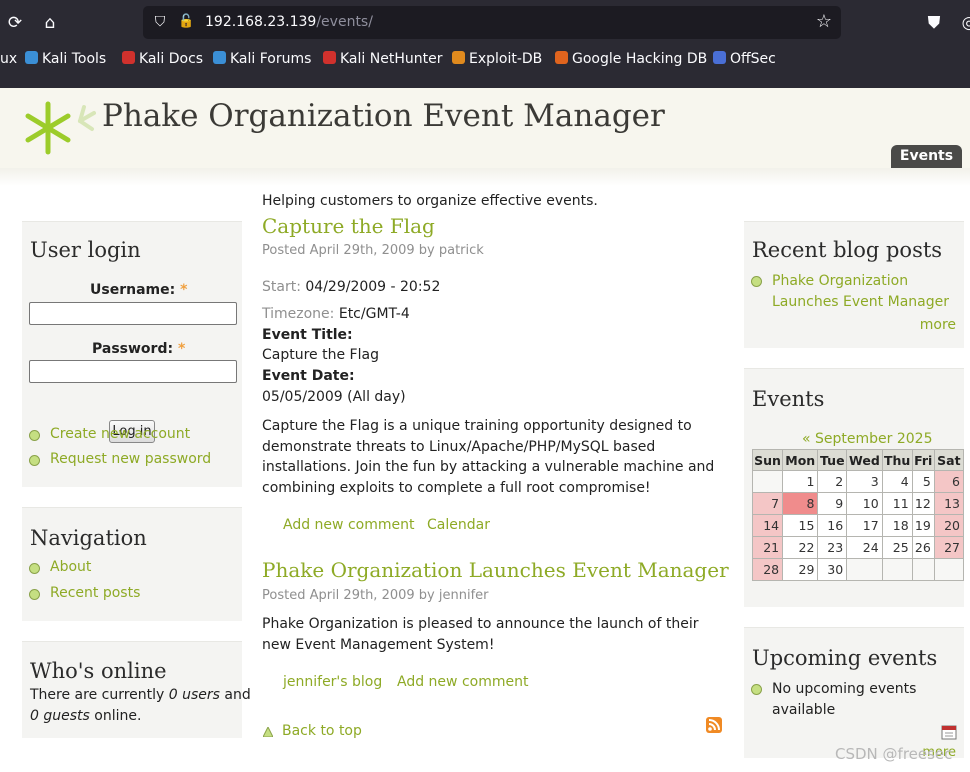 The height and width of the screenshot is (772, 970). Describe the element at coordinates (186, 22) in the screenshot. I see `insecure-lock-icon: 🔓` at that location.